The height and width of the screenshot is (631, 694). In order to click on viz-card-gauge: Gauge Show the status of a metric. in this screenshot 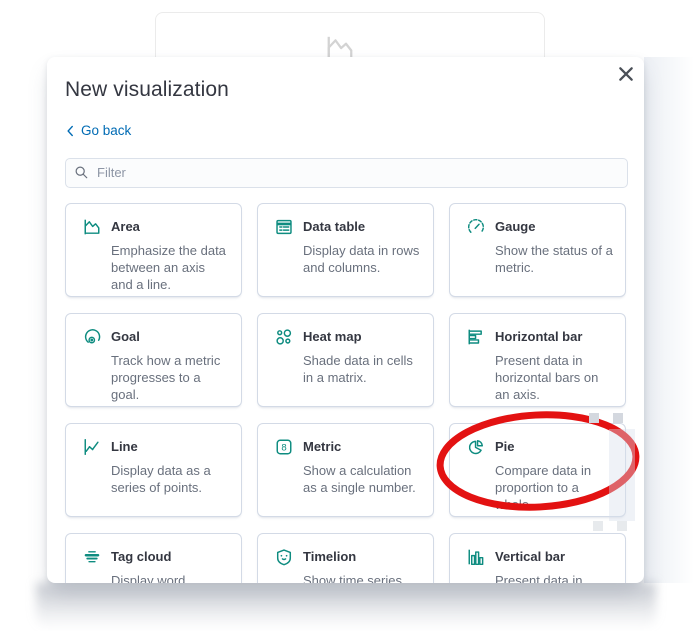, I will do `click(537, 249)`.